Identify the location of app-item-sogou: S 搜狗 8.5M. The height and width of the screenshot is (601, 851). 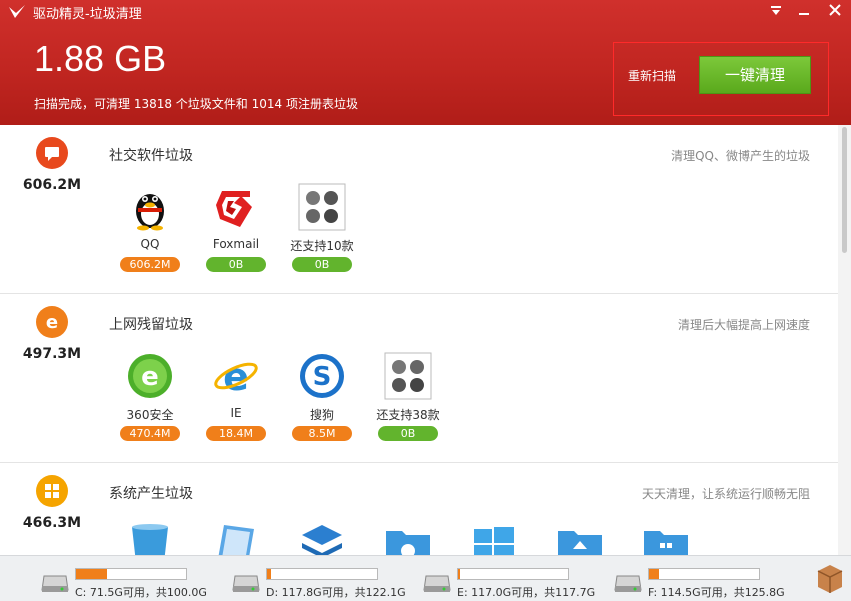
(322, 402).